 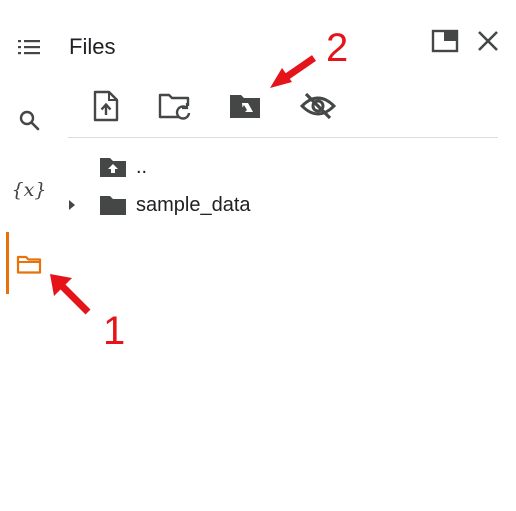 What do you see at coordinates (92, 46) in the screenshot?
I see `panel-title: Files` at bounding box center [92, 46].